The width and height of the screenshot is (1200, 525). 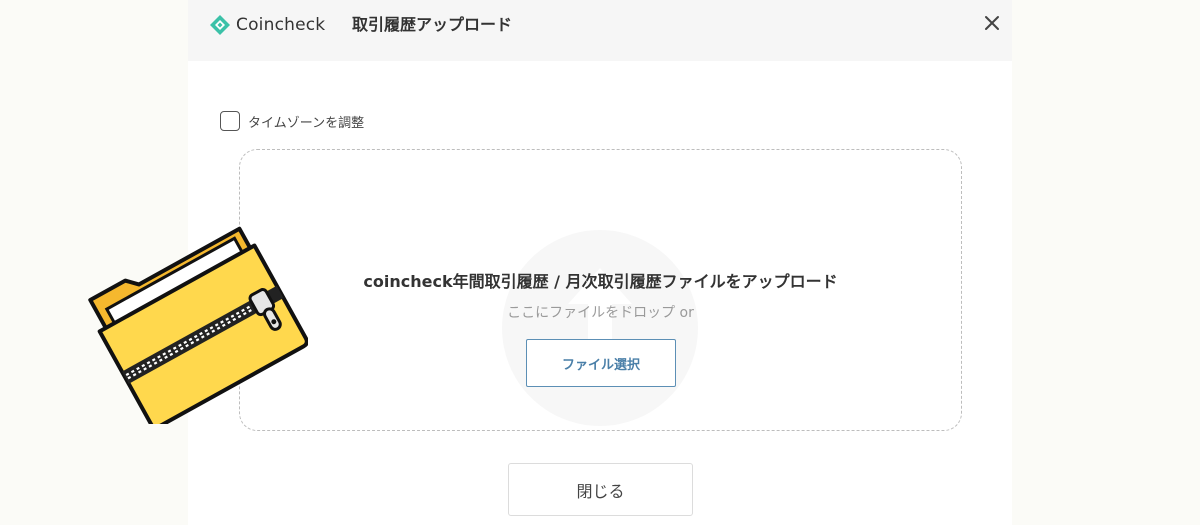 I want to click on close-button: 閉じる, so click(x=600, y=489).